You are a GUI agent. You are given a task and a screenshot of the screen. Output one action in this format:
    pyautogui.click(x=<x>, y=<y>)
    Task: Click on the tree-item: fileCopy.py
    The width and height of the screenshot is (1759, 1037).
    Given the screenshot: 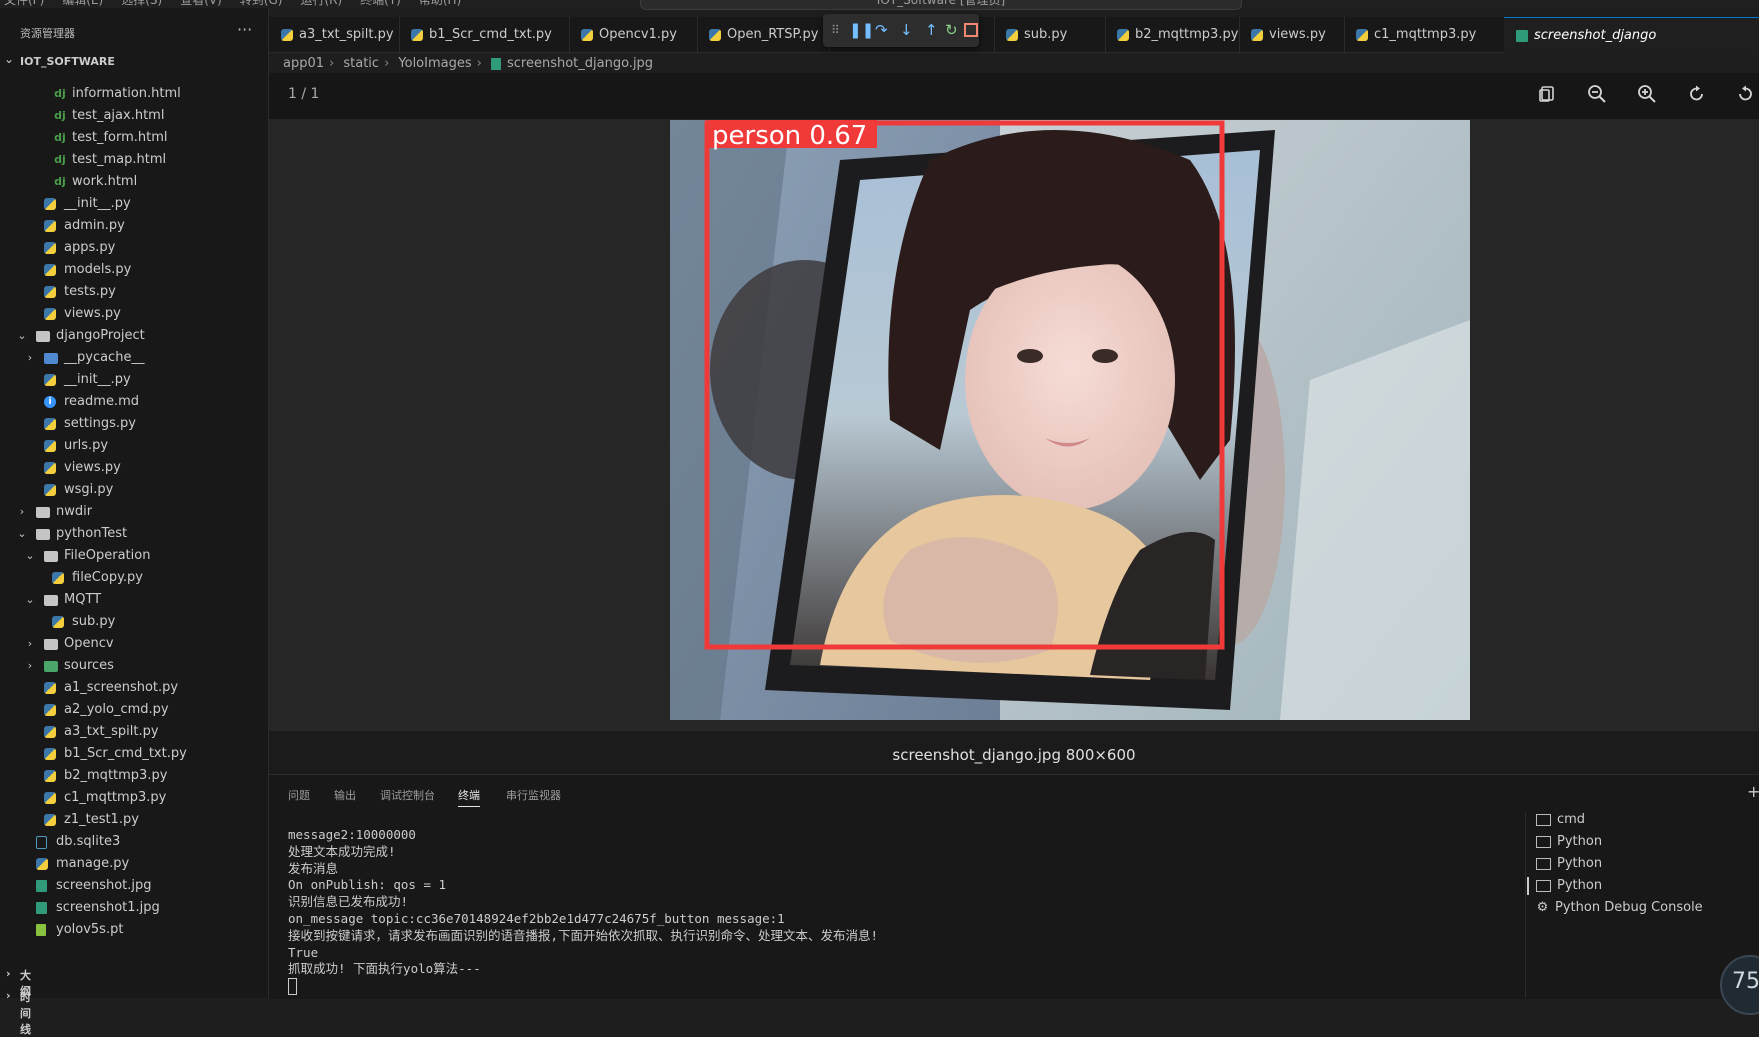 What is the action you would take?
    pyautogui.click(x=134, y=578)
    